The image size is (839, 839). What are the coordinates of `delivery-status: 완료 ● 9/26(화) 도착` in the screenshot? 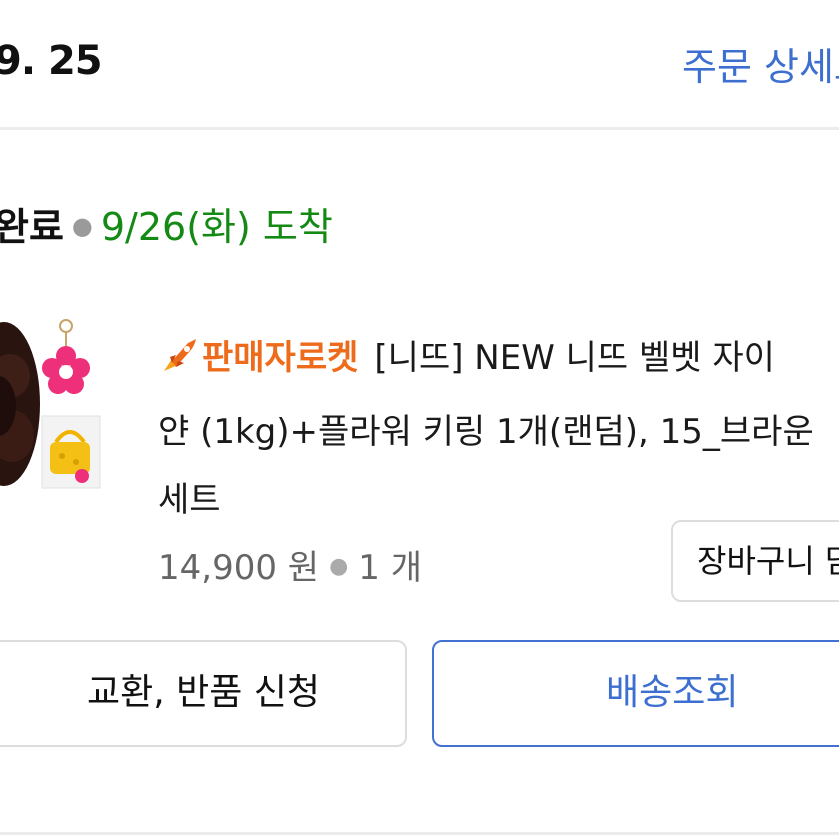 It's located at (166, 223).